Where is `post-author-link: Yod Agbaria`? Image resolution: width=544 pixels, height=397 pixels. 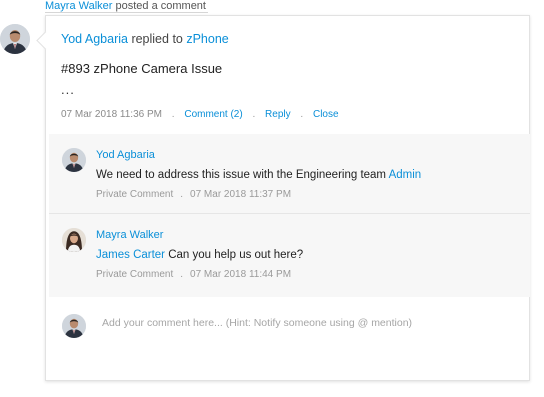 post-author-link: Yod Agbaria is located at coordinates (94, 39).